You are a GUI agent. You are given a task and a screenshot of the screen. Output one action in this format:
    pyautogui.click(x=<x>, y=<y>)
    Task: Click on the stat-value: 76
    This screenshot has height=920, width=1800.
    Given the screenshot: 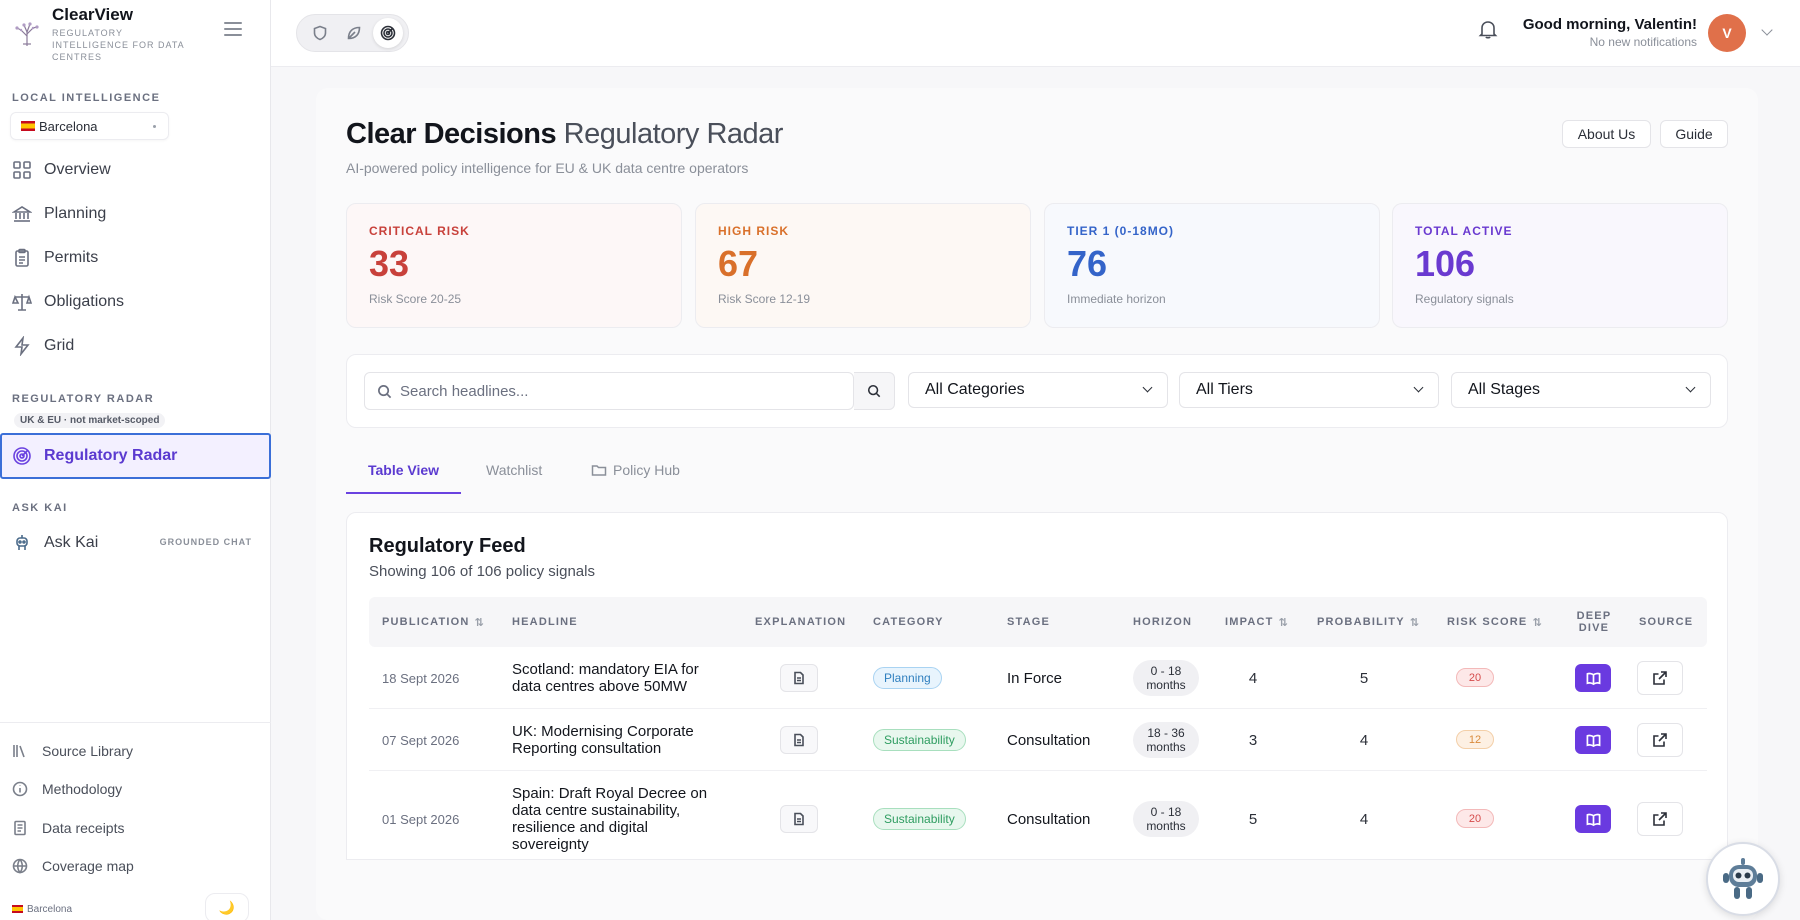 What is the action you would take?
    pyautogui.click(x=1087, y=263)
    